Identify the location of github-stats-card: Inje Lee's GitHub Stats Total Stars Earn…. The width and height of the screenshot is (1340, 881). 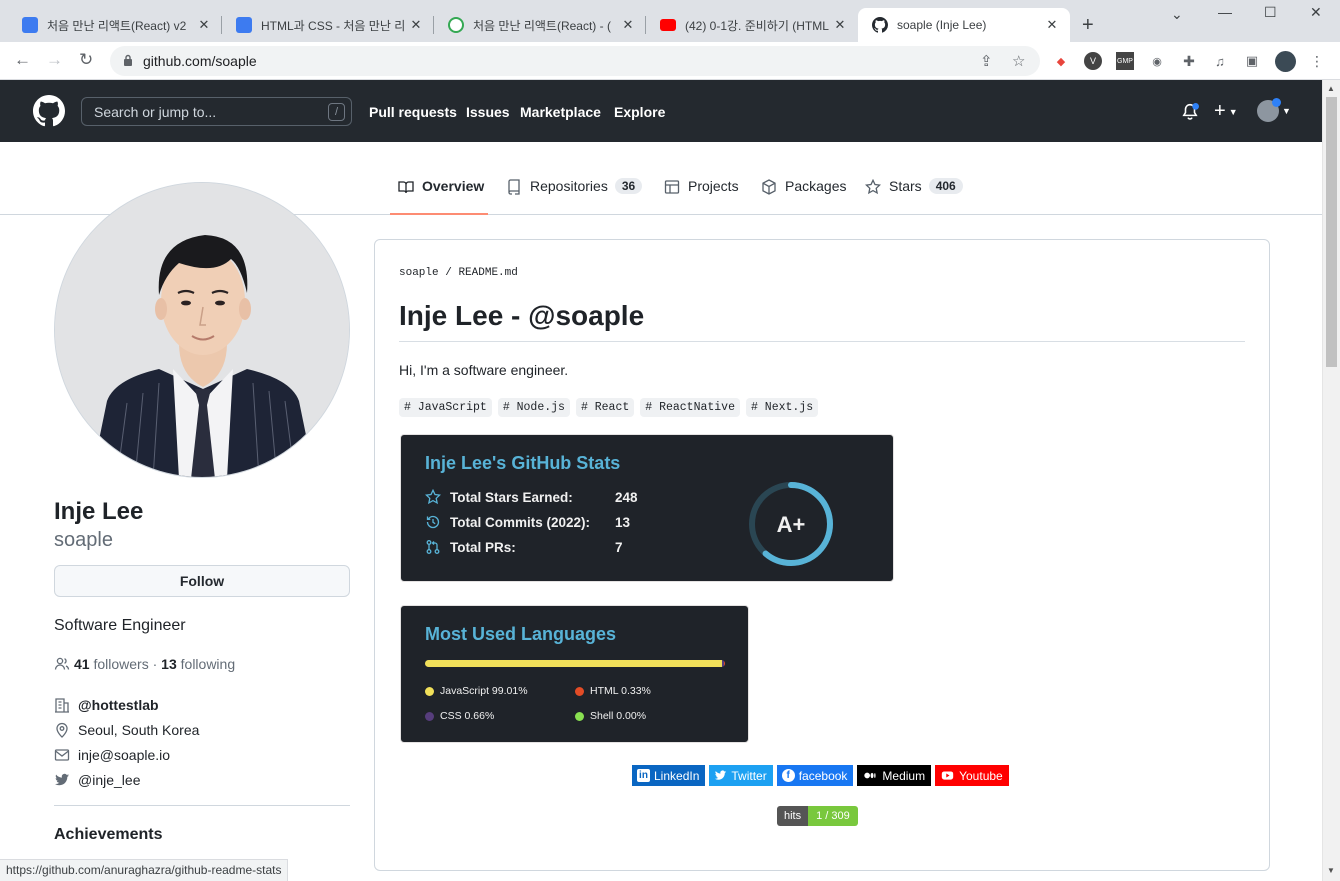
(647, 508).